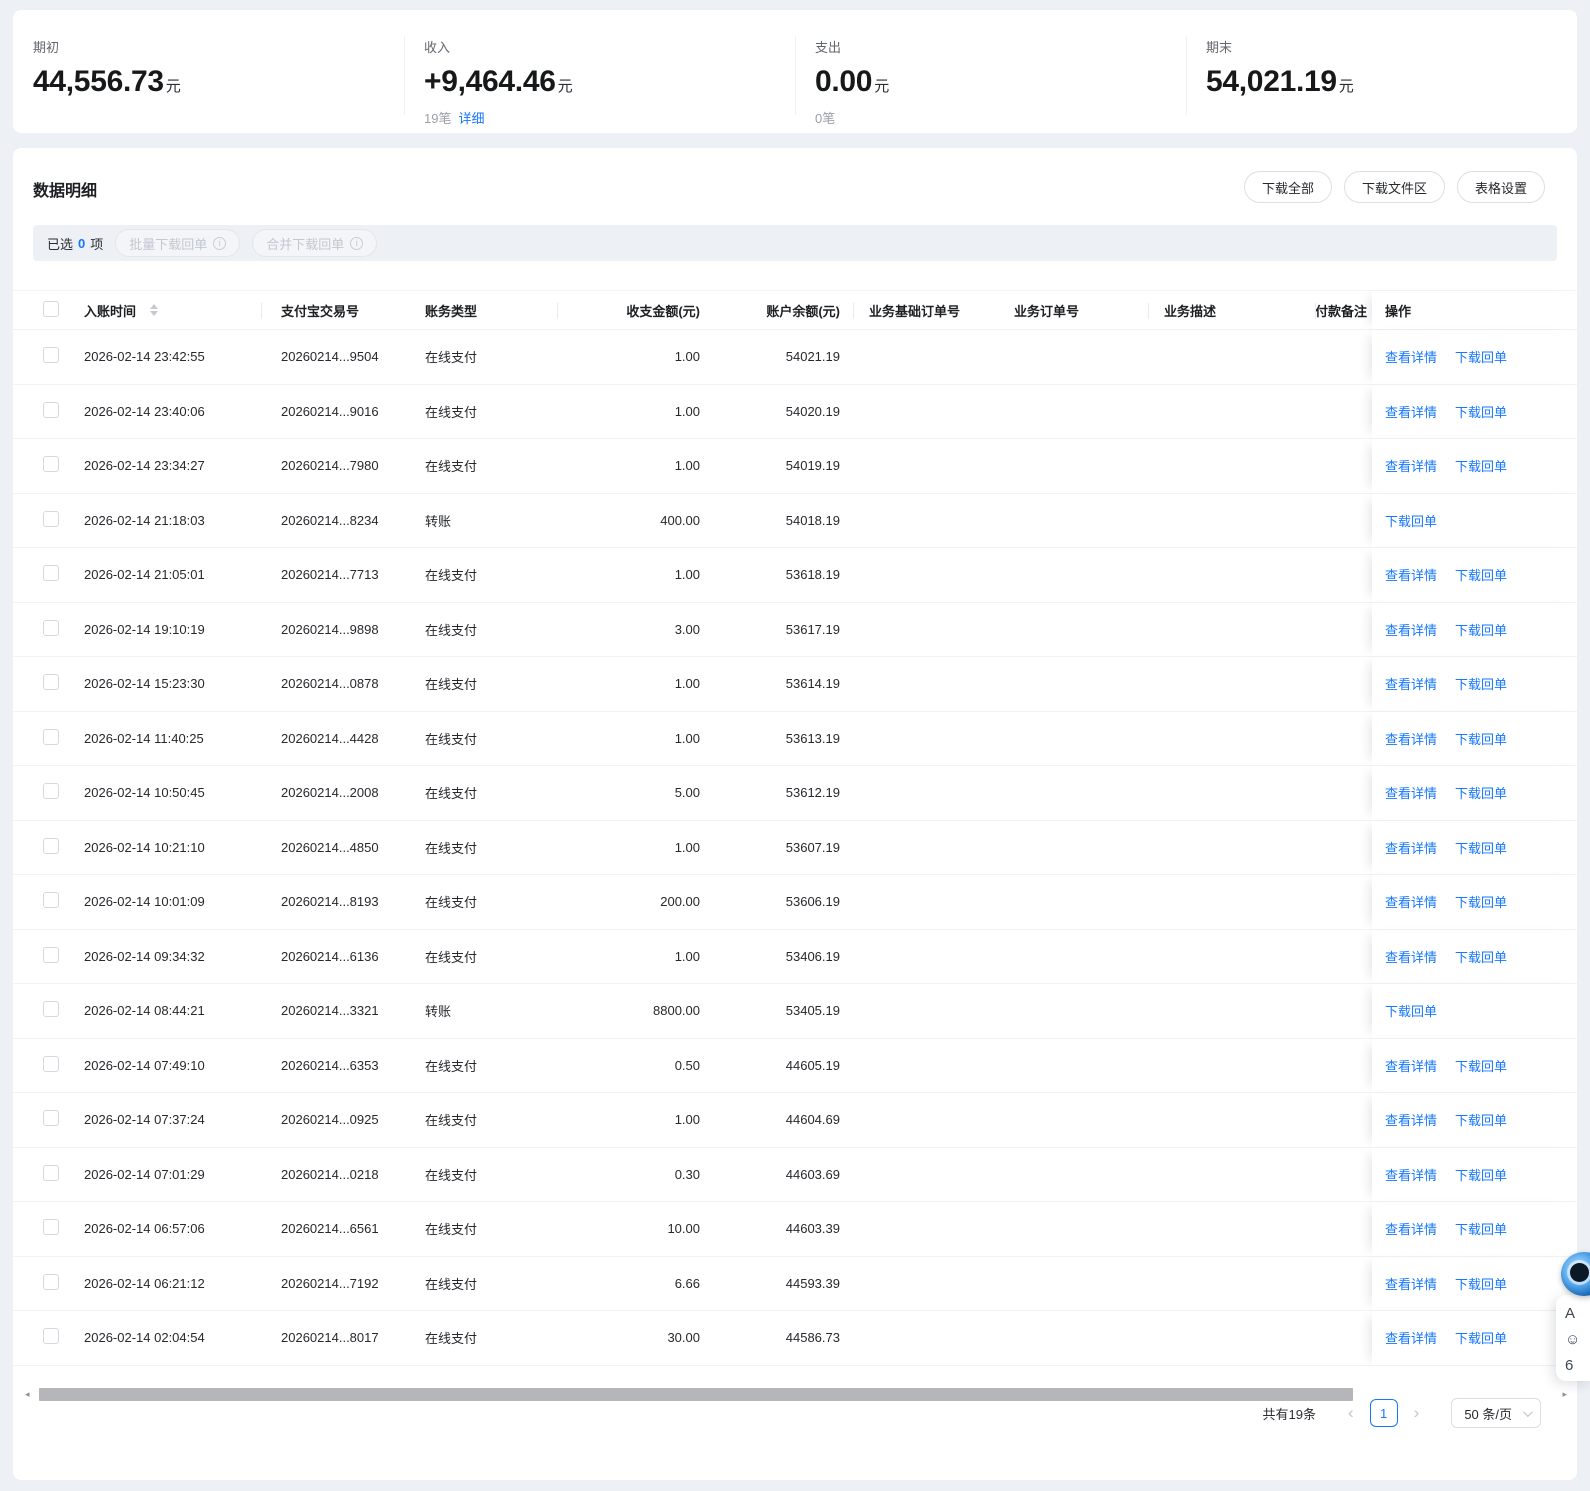 The width and height of the screenshot is (1590, 1491). What do you see at coordinates (1500, 187) in the screenshot?
I see `table-settings-button: 表格设置` at bounding box center [1500, 187].